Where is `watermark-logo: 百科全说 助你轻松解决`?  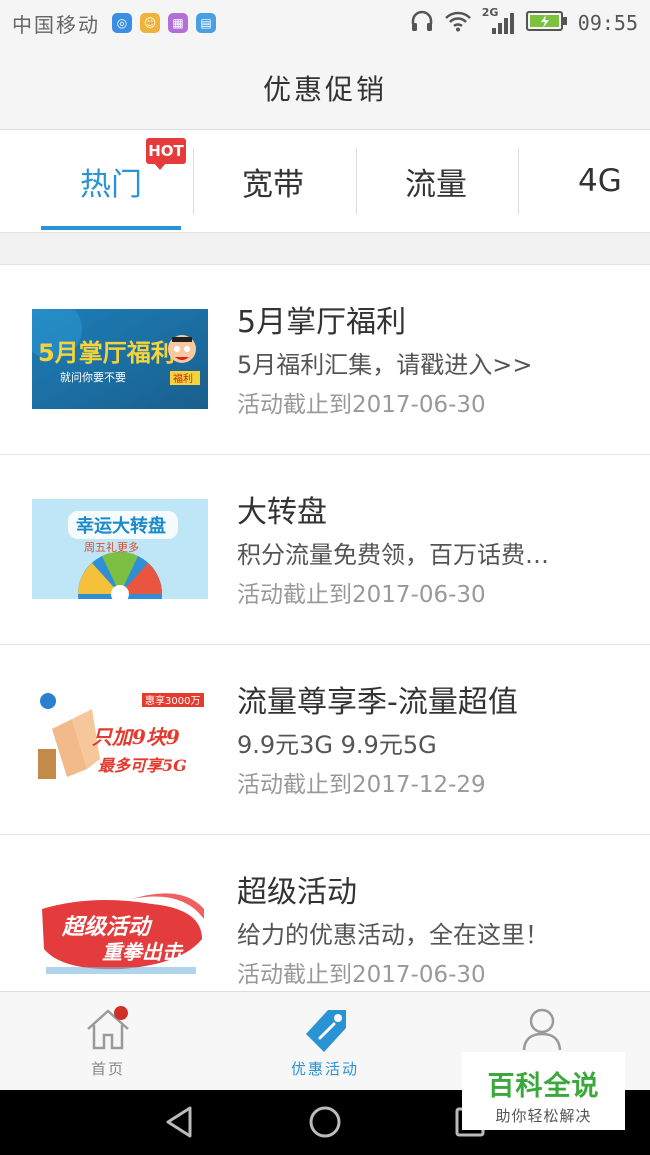
watermark-logo: 百科全说 助你轻松解决 is located at coordinates (543, 1091).